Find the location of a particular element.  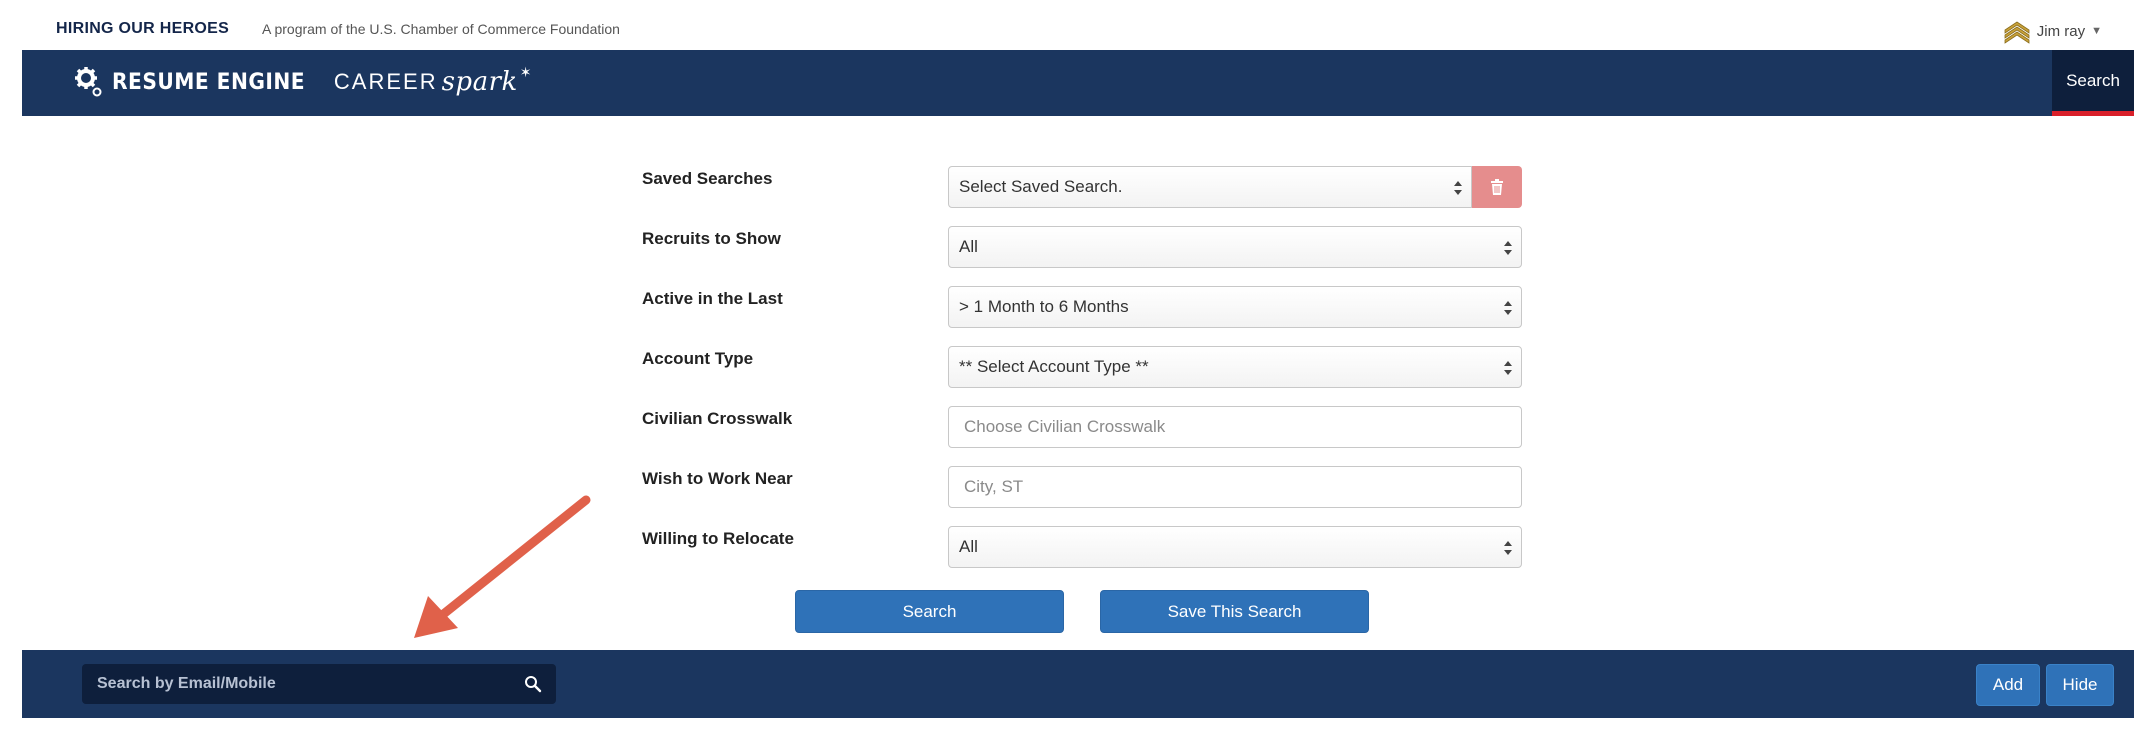

trash-icon is located at coordinates (1497, 187).